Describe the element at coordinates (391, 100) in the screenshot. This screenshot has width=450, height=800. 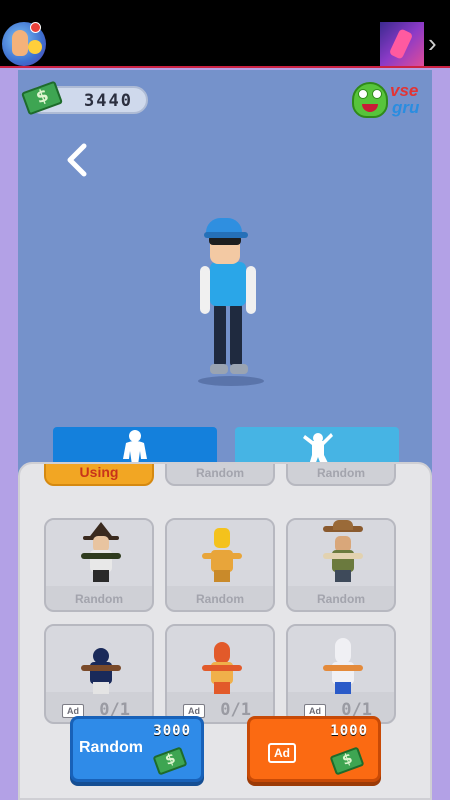
I see `vsegru-logo: vse gru` at that location.